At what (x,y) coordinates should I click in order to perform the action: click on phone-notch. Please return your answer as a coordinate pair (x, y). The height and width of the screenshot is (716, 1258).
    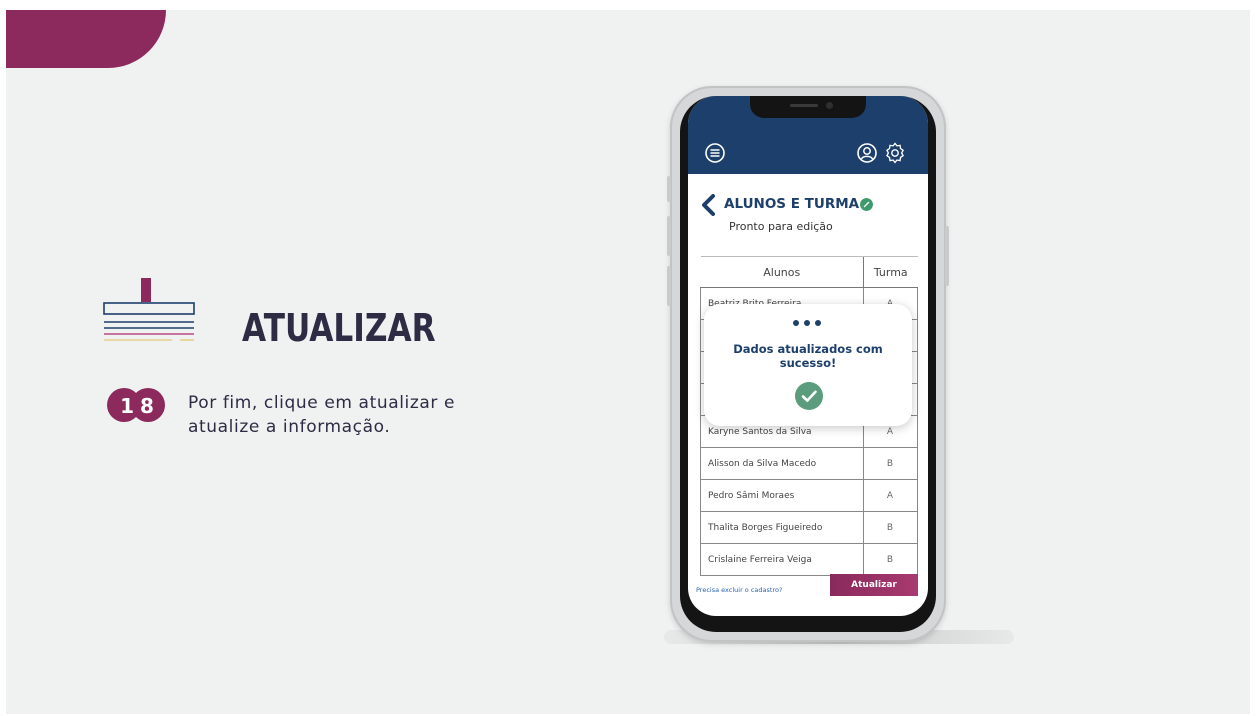
    Looking at the image, I should click on (808, 107).